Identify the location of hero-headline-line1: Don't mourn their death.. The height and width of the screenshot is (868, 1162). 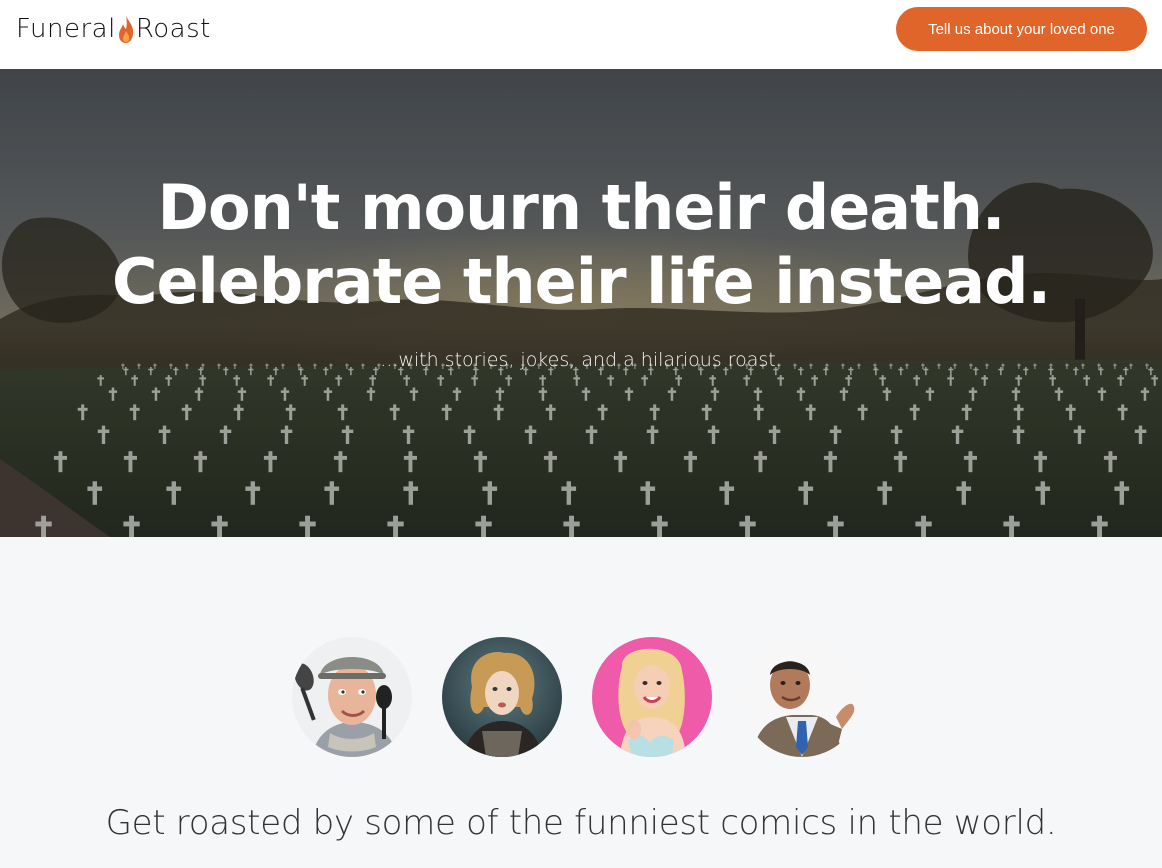
(581, 207).